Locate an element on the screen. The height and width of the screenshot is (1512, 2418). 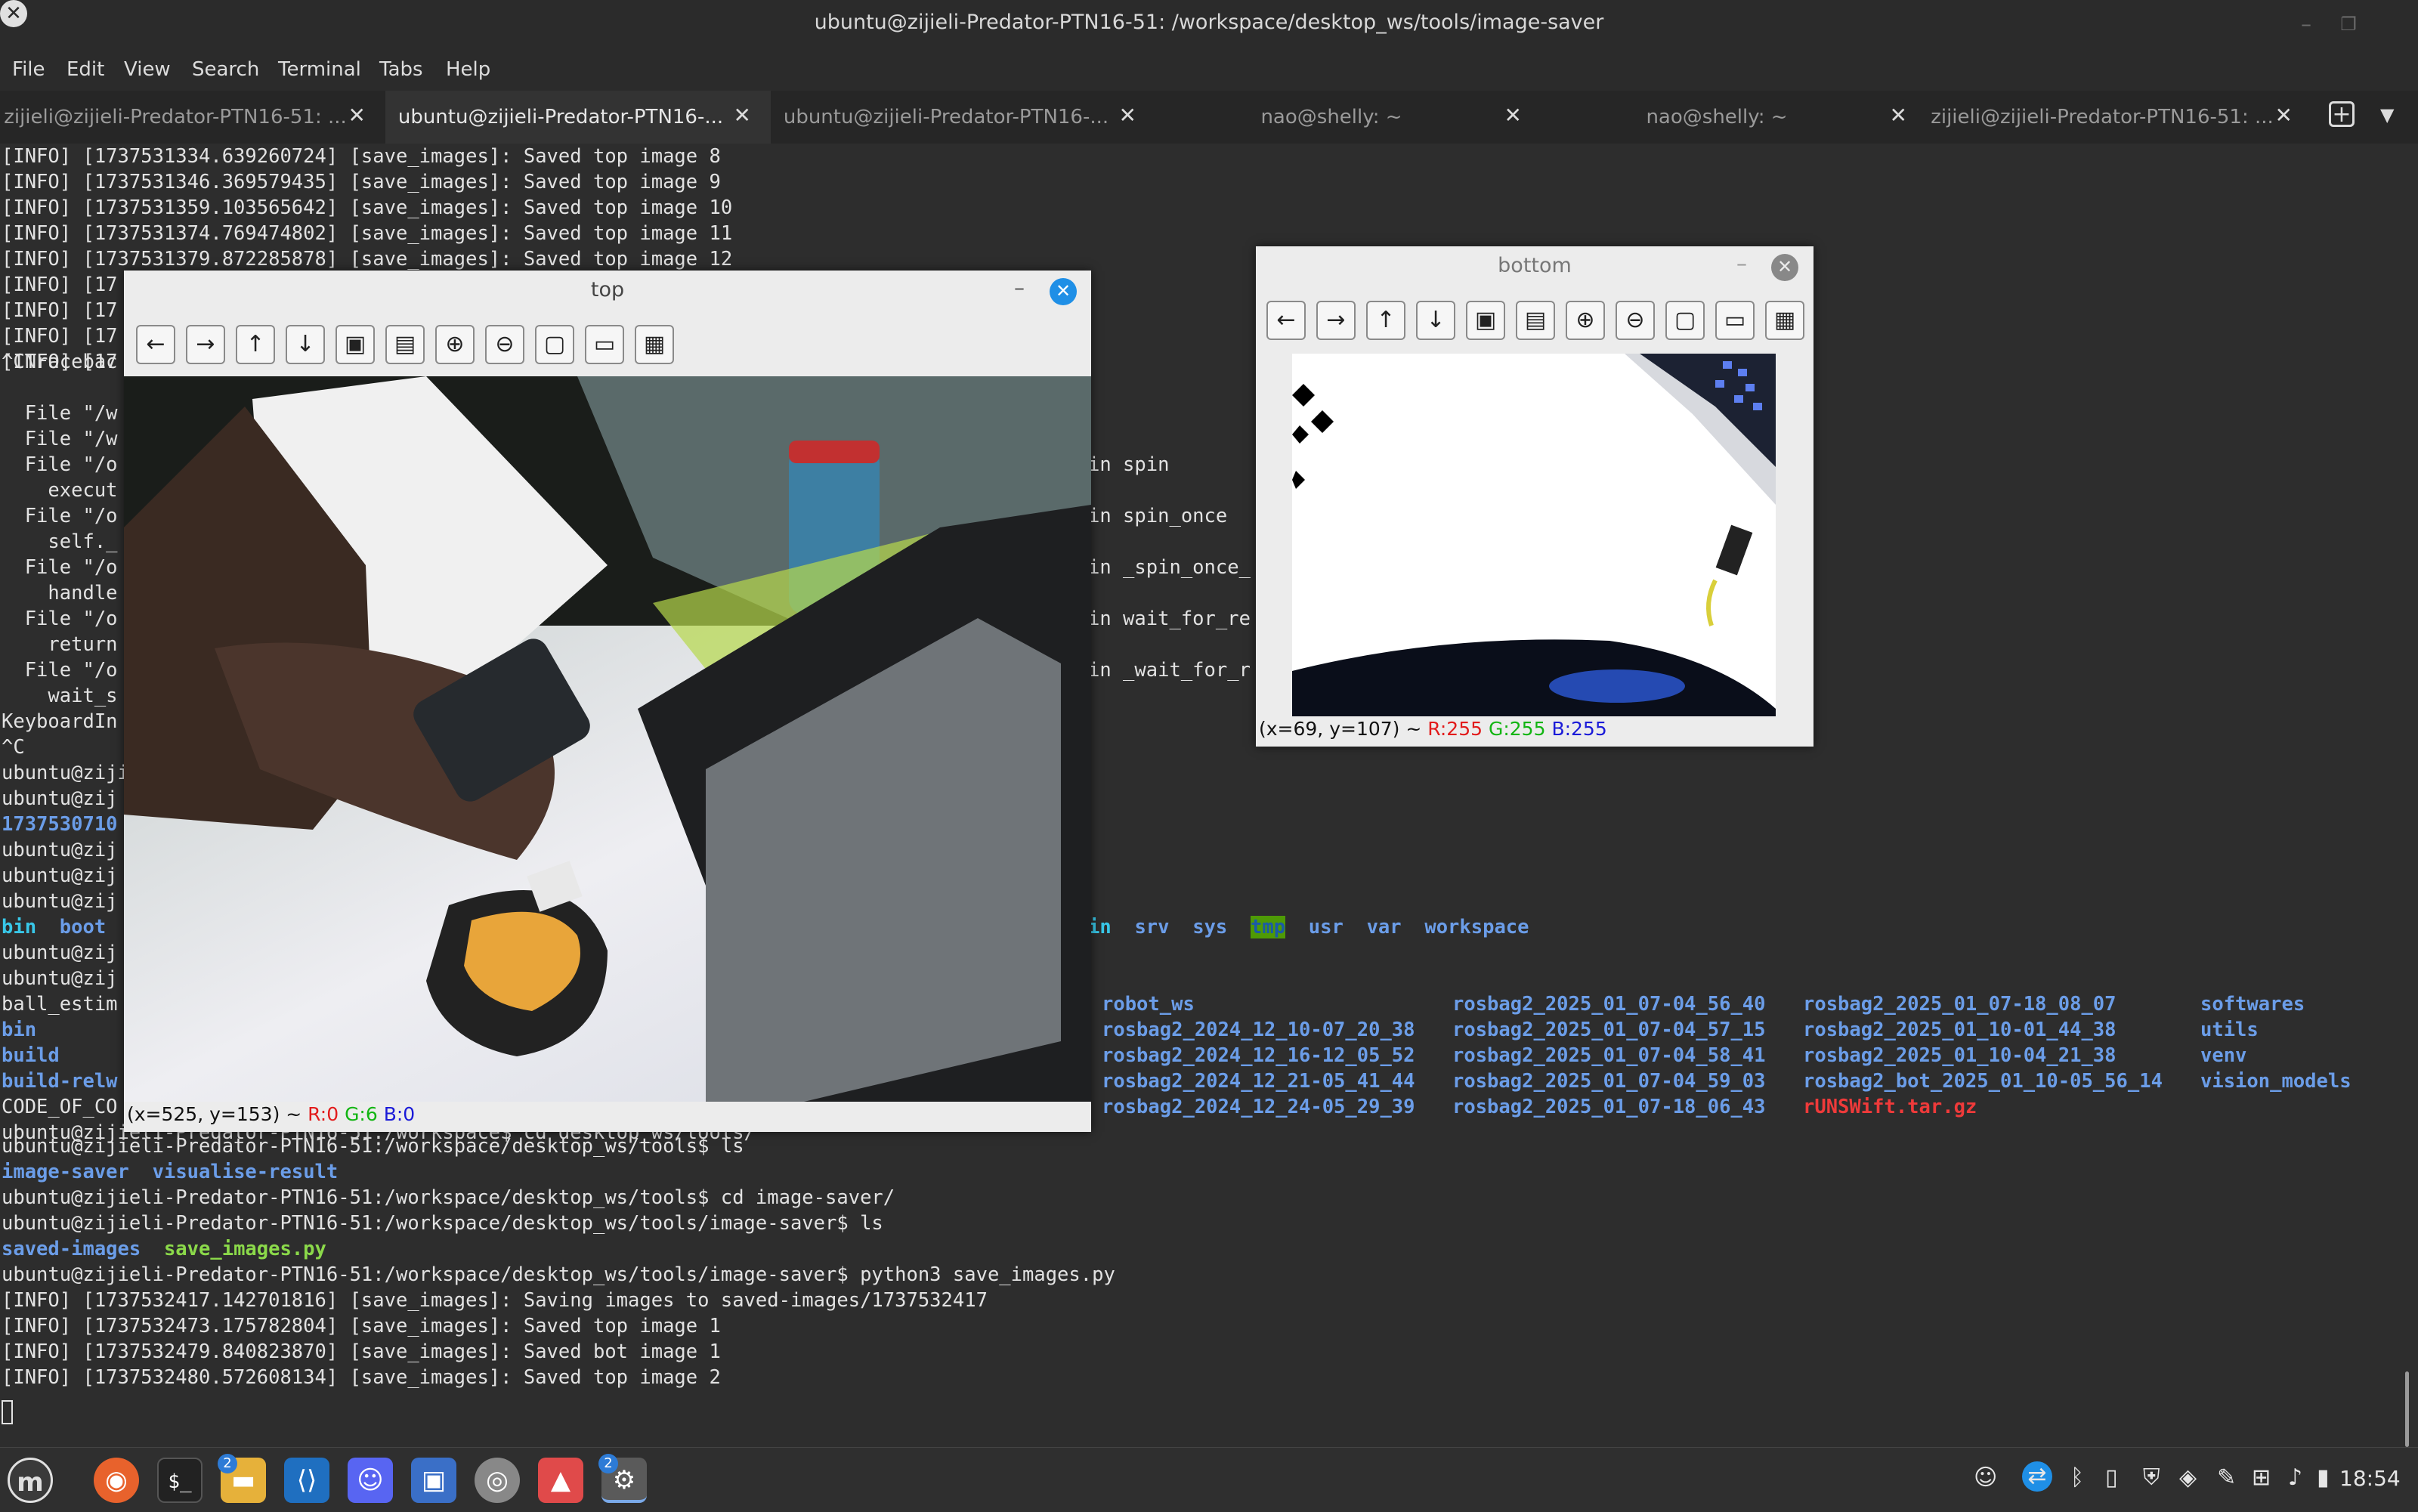
terminal-line: self._ is located at coordinates (60, 541).